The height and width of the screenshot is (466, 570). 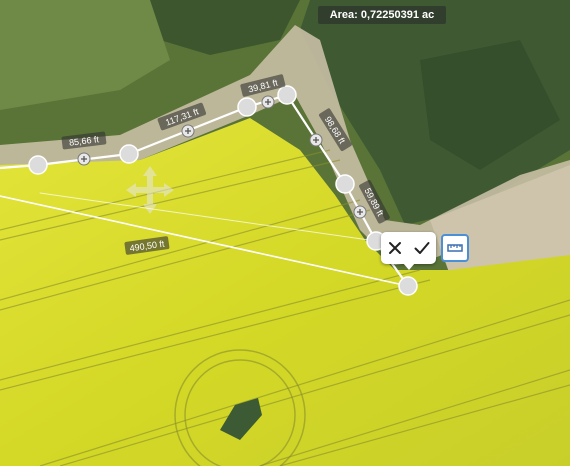 I want to click on edit-popup, so click(x=408, y=251).